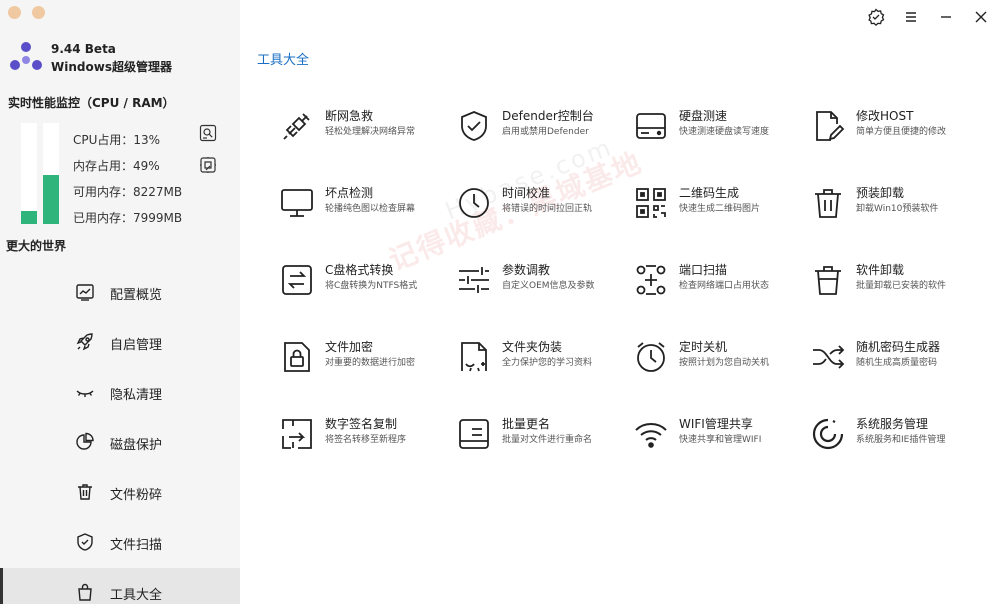 Image resolution: width=1004 pixels, height=604 pixels. Describe the element at coordinates (880, 270) in the screenshot. I see `tool-title: 软件卸载` at that location.